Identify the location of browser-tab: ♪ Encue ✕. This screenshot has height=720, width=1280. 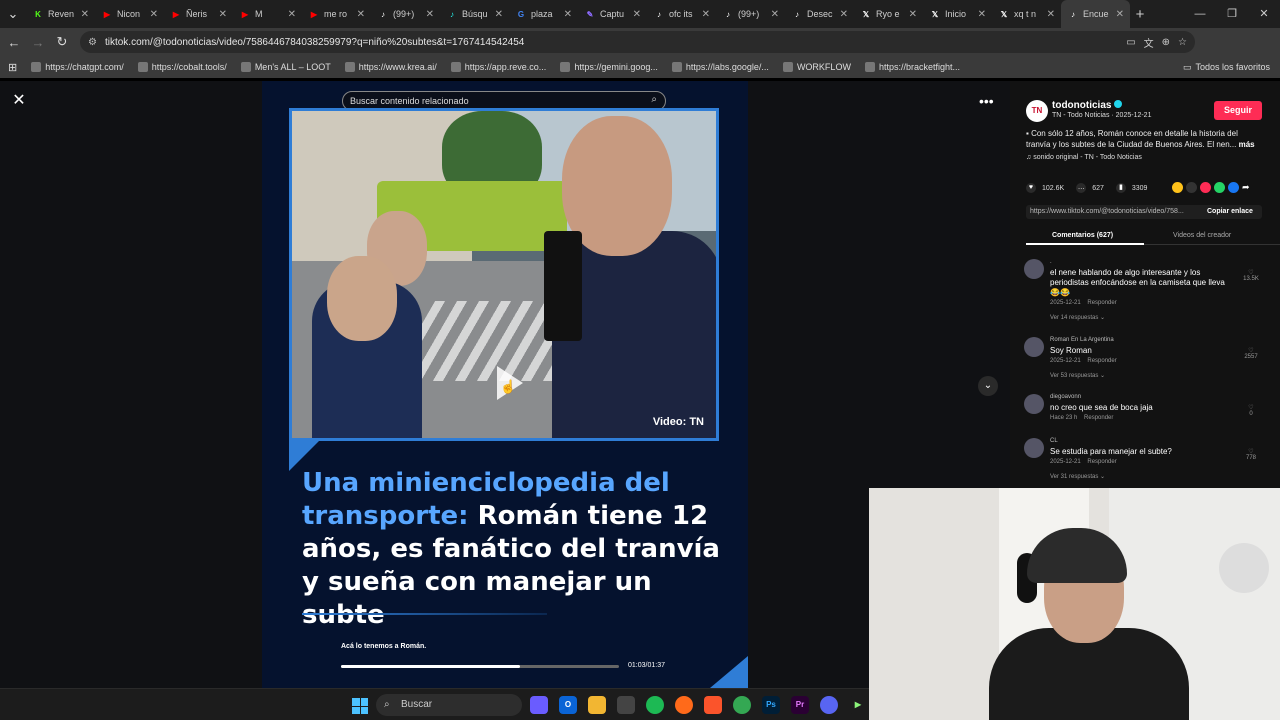
(1095, 14).